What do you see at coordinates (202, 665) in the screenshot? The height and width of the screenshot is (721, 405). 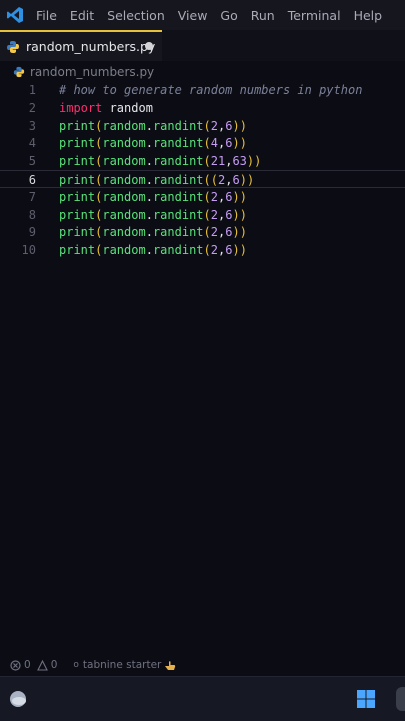 I see `status-bar: 0 0 o tabnine starter` at bounding box center [202, 665].